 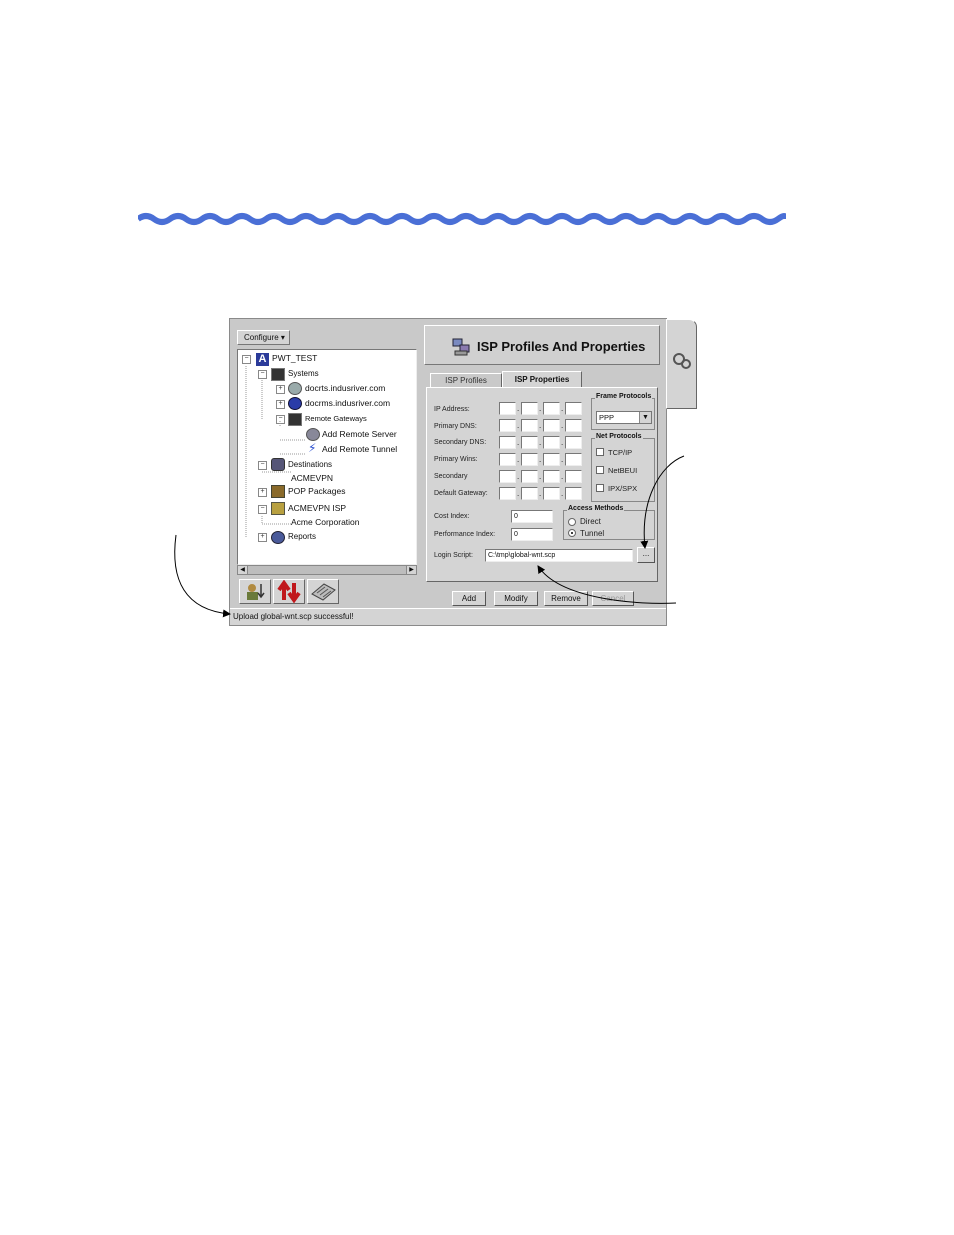 What do you see at coordinates (682, 361) in the screenshot?
I see `gears-icon` at bounding box center [682, 361].